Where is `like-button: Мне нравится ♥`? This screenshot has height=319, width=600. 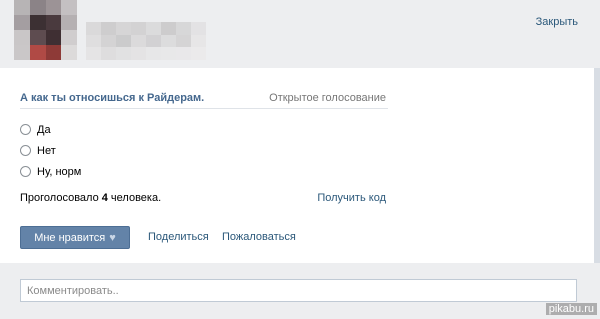 like-button: Мне нравится ♥ is located at coordinates (75, 237).